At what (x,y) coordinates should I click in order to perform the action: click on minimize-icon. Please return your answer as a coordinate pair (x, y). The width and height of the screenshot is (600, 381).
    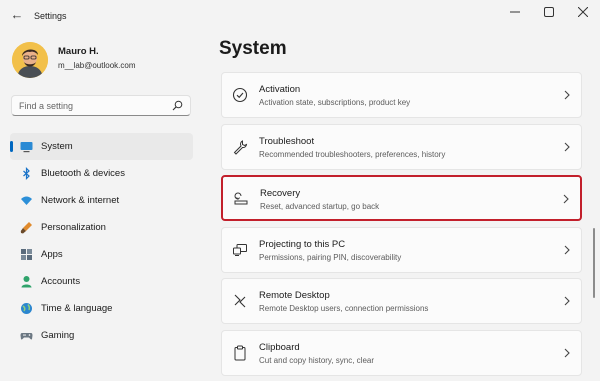
    Looking at the image, I should click on (515, 12).